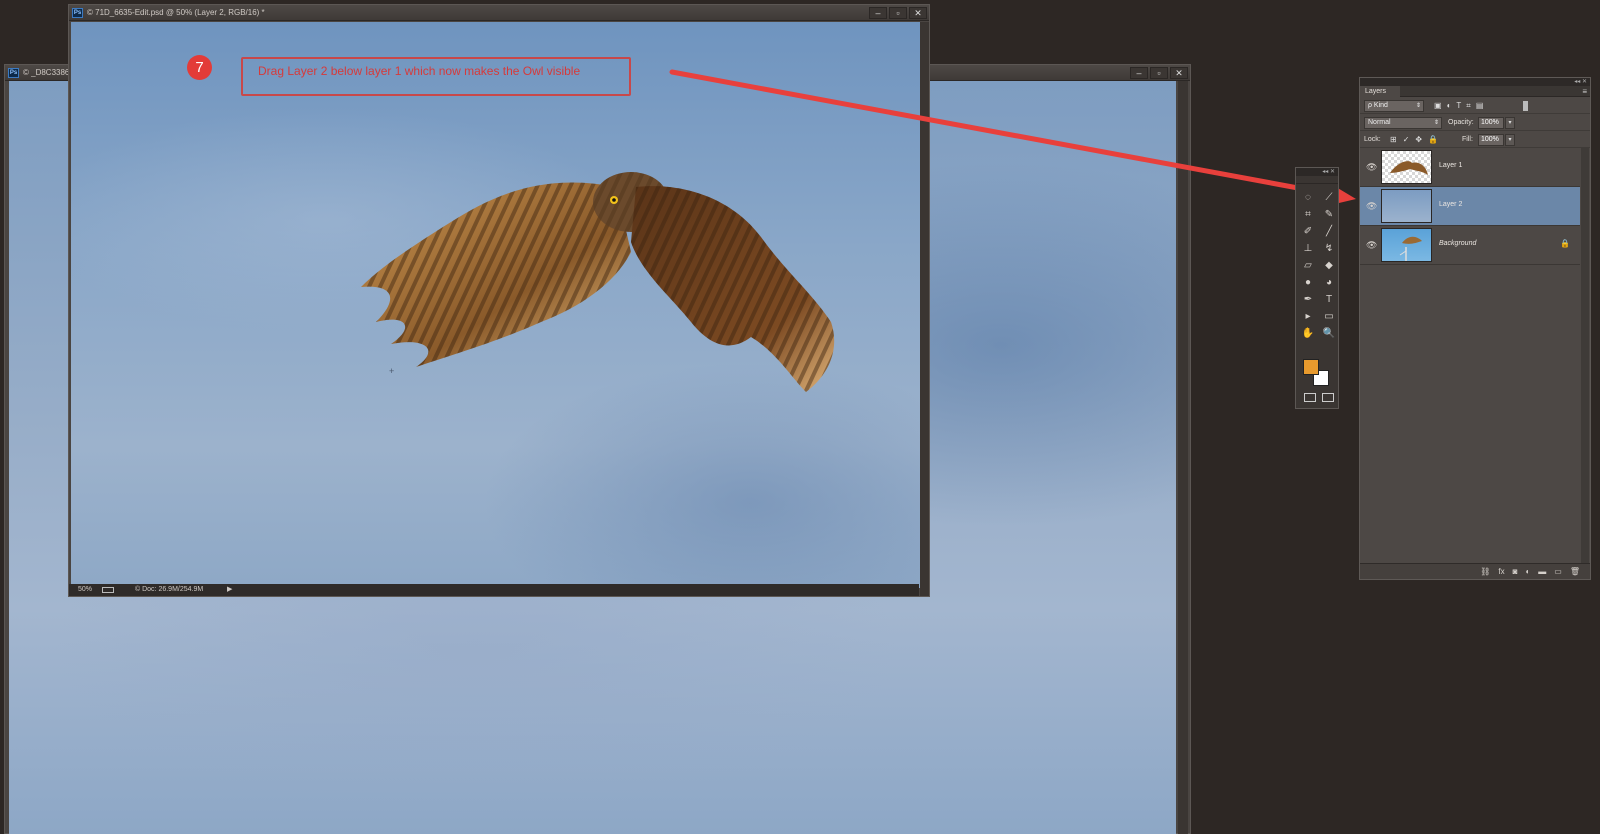 The image size is (1600, 834). What do you see at coordinates (1470, 167) in the screenshot?
I see `layer-row-layer-1: 👁 Layer 1` at bounding box center [1470, 167].